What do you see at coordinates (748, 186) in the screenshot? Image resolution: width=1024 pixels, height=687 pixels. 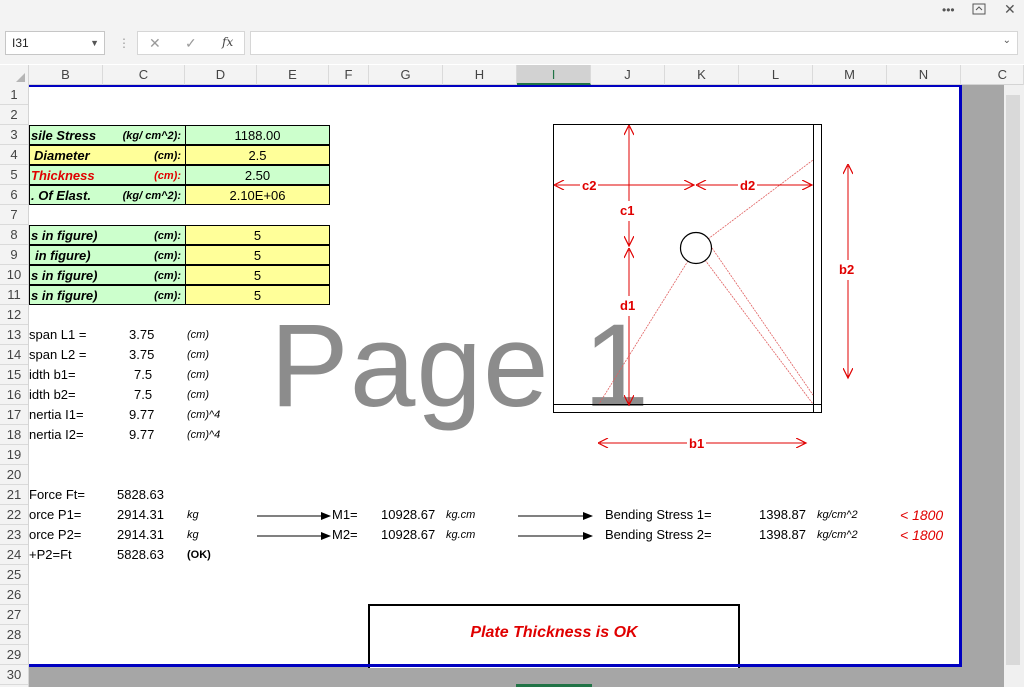 I see `label-d2: d2` at bounding box center [748, 186].